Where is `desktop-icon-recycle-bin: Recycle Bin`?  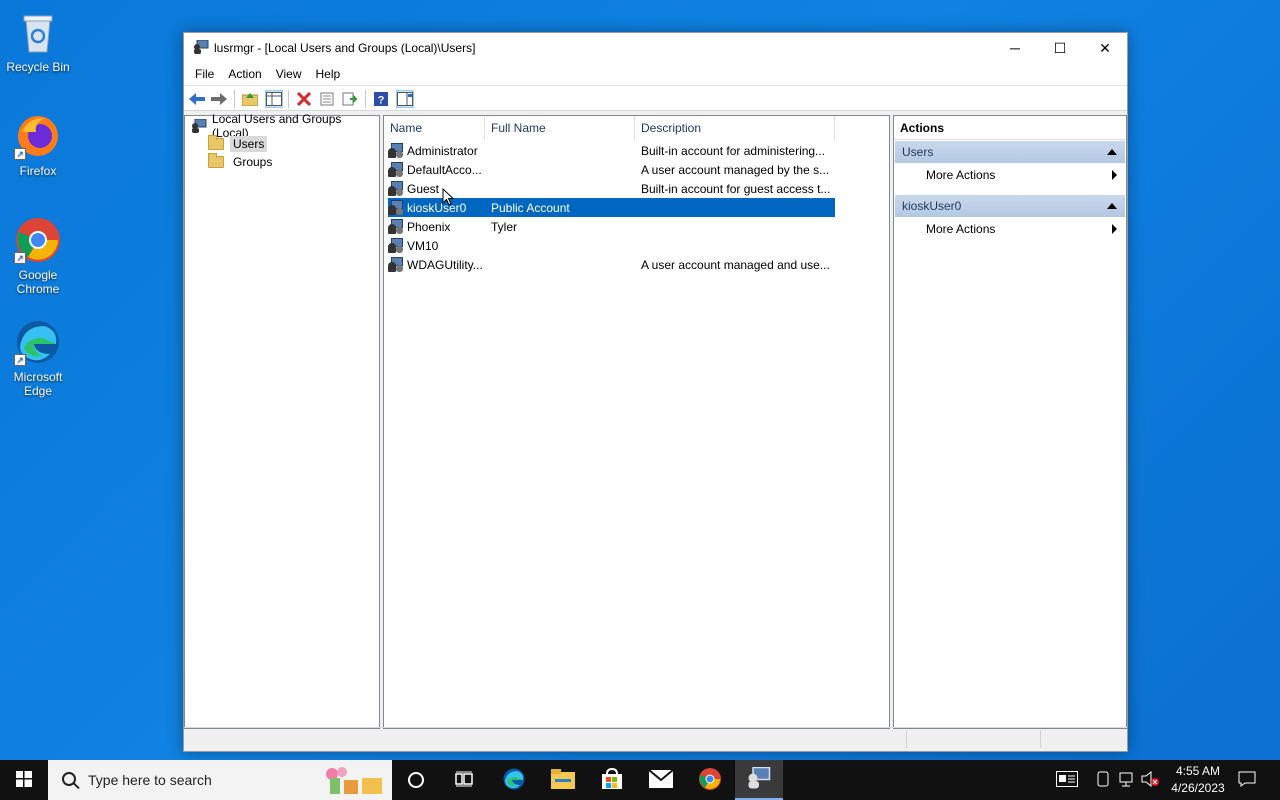 desktop-icon-recycle-bin: Recycle Bin is located at coordinates (38, 41).